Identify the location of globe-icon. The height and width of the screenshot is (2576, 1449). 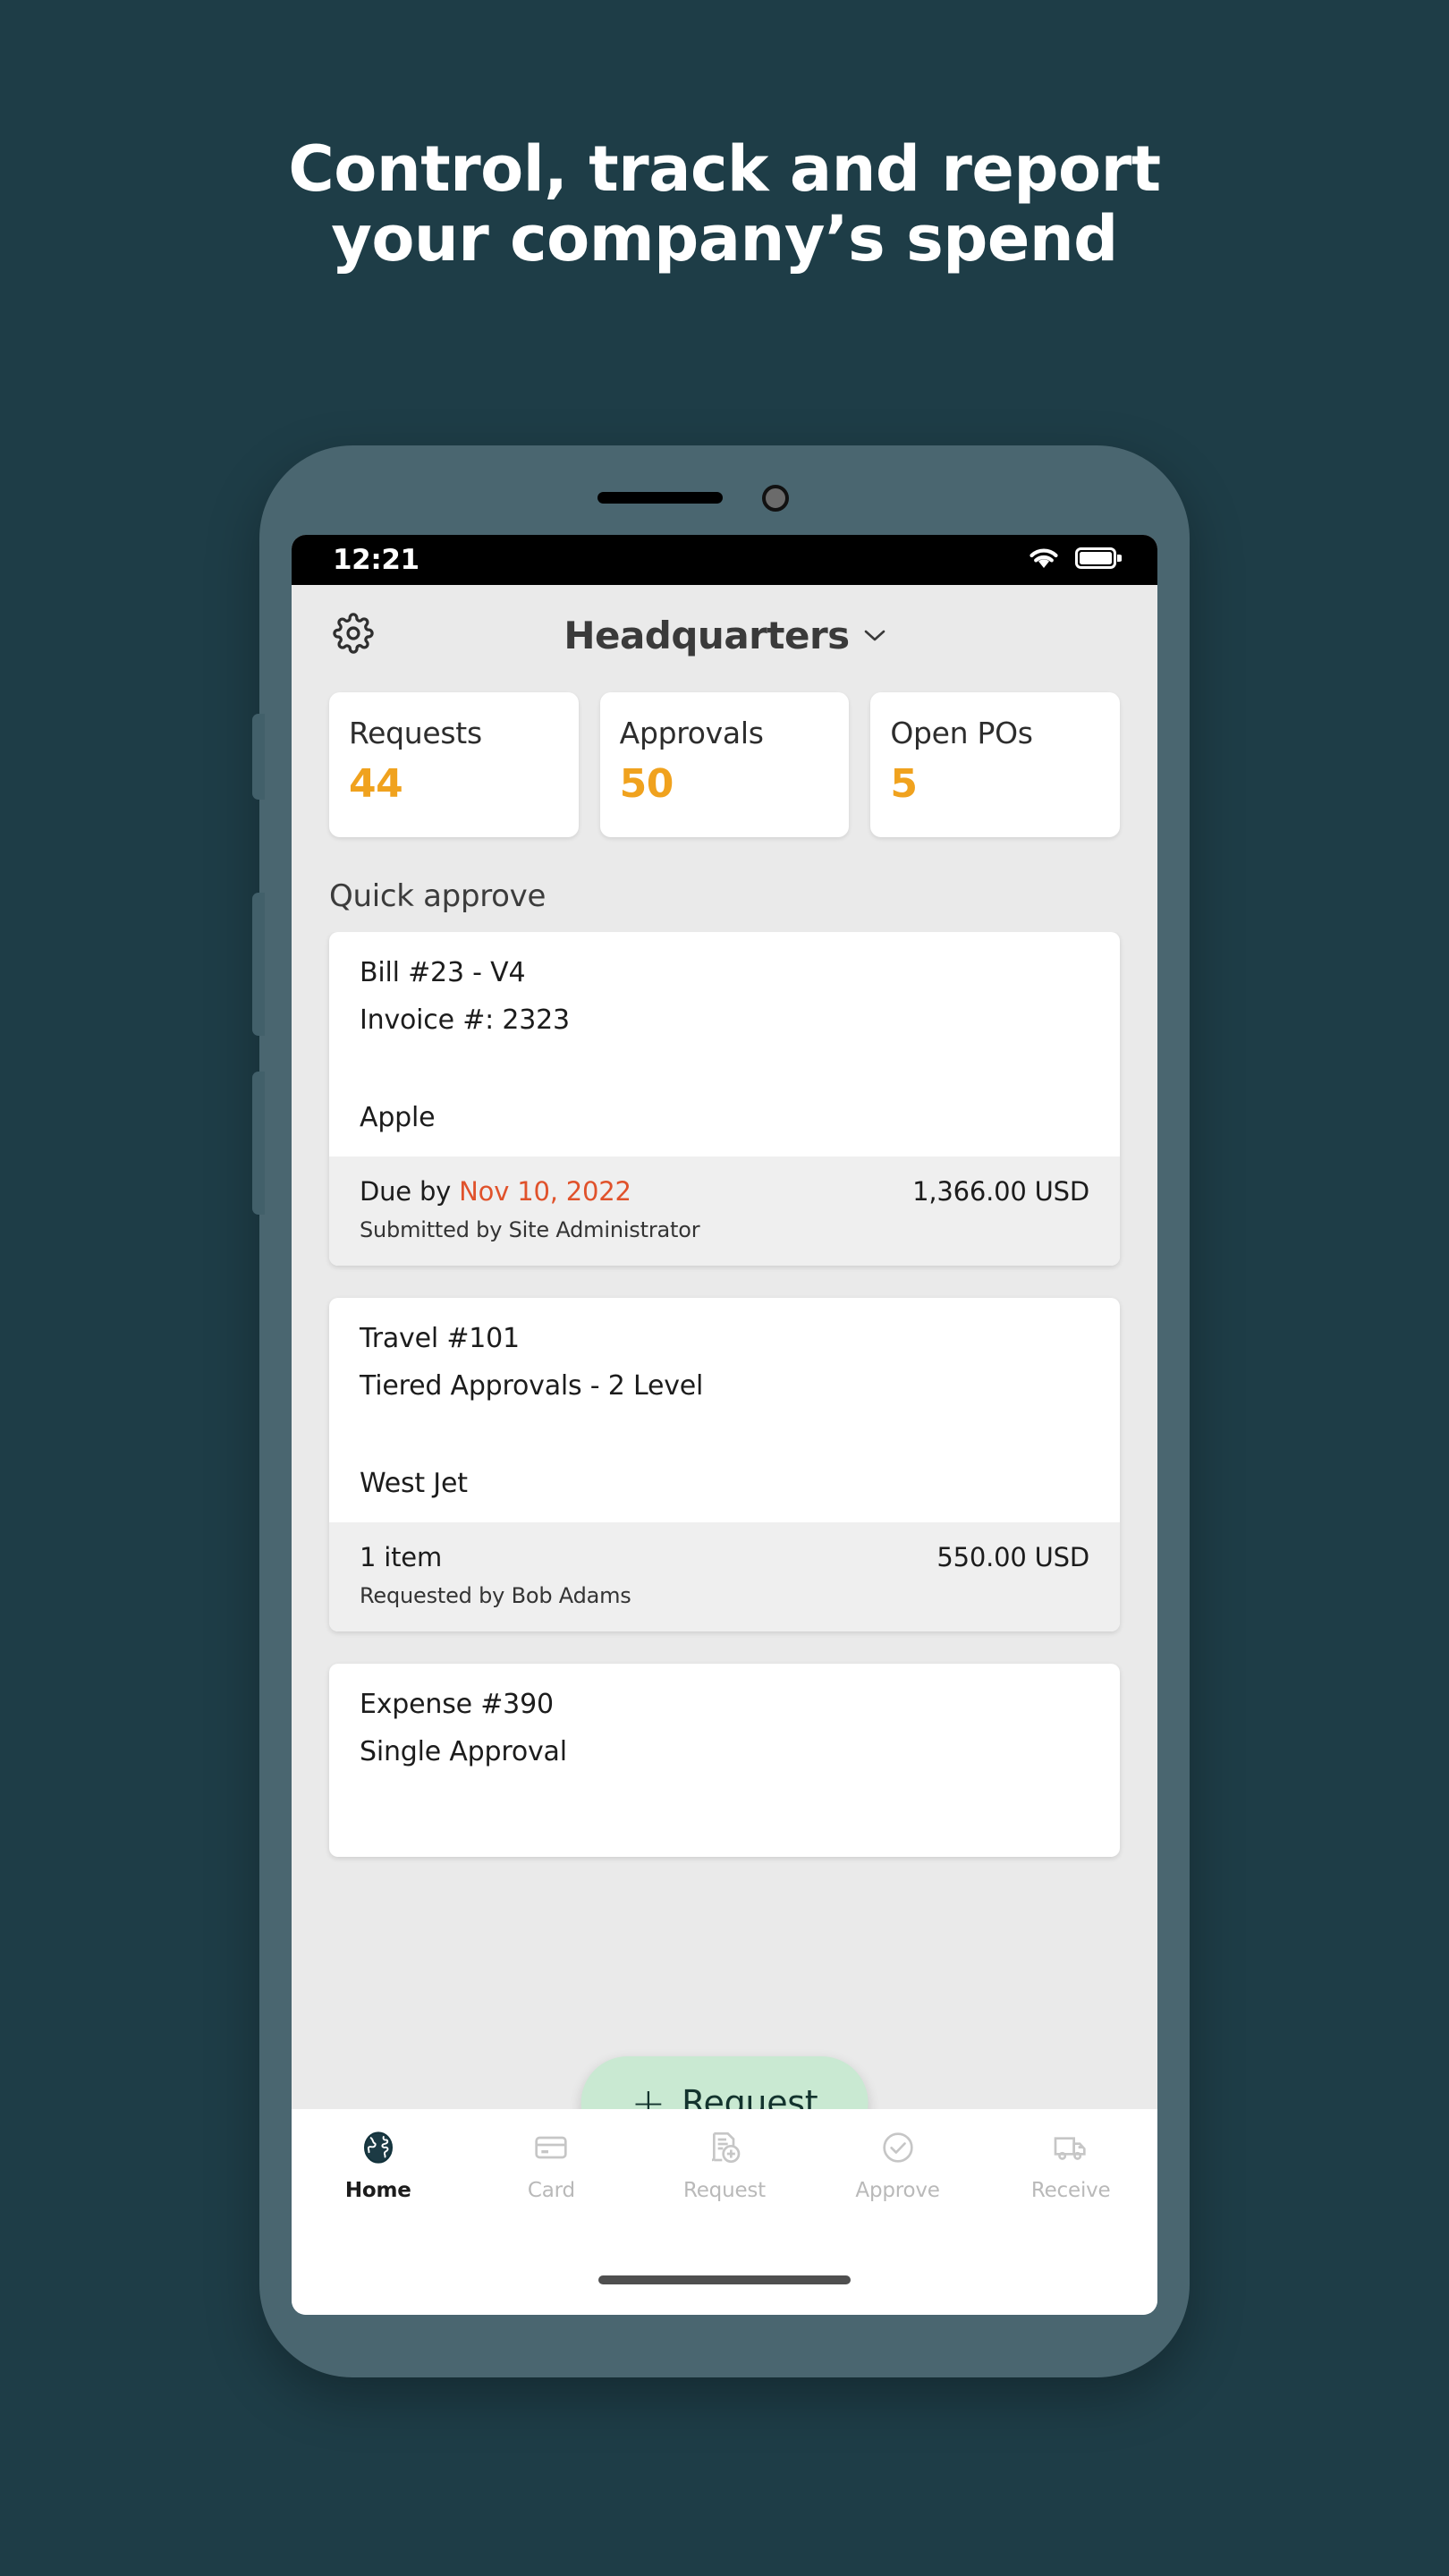
(378, 2147).